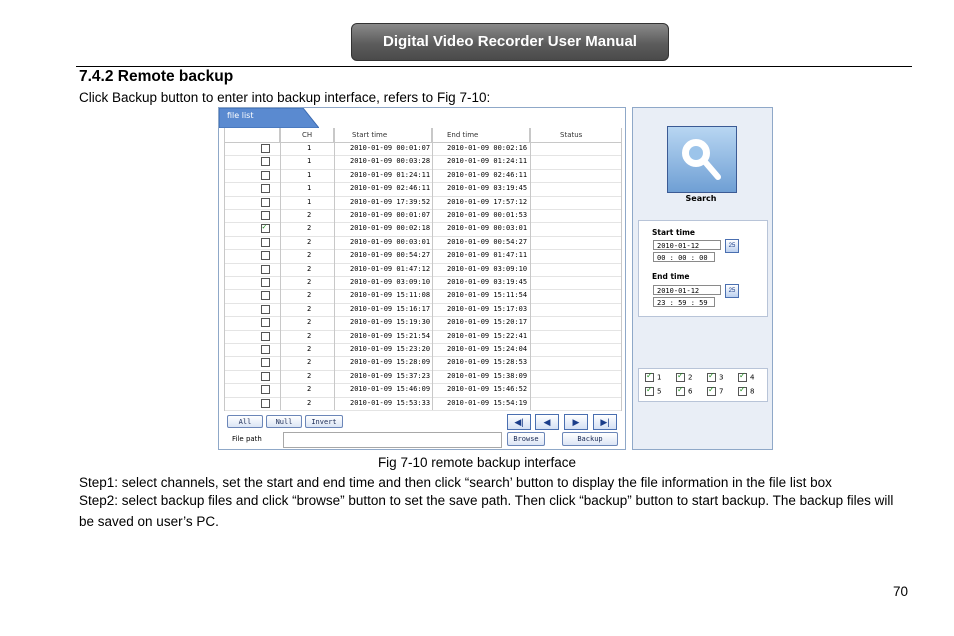  What do you see at coordinates (392, 440) in the screenshot?
I see `file-path-input` at bounding box center [392, 440].